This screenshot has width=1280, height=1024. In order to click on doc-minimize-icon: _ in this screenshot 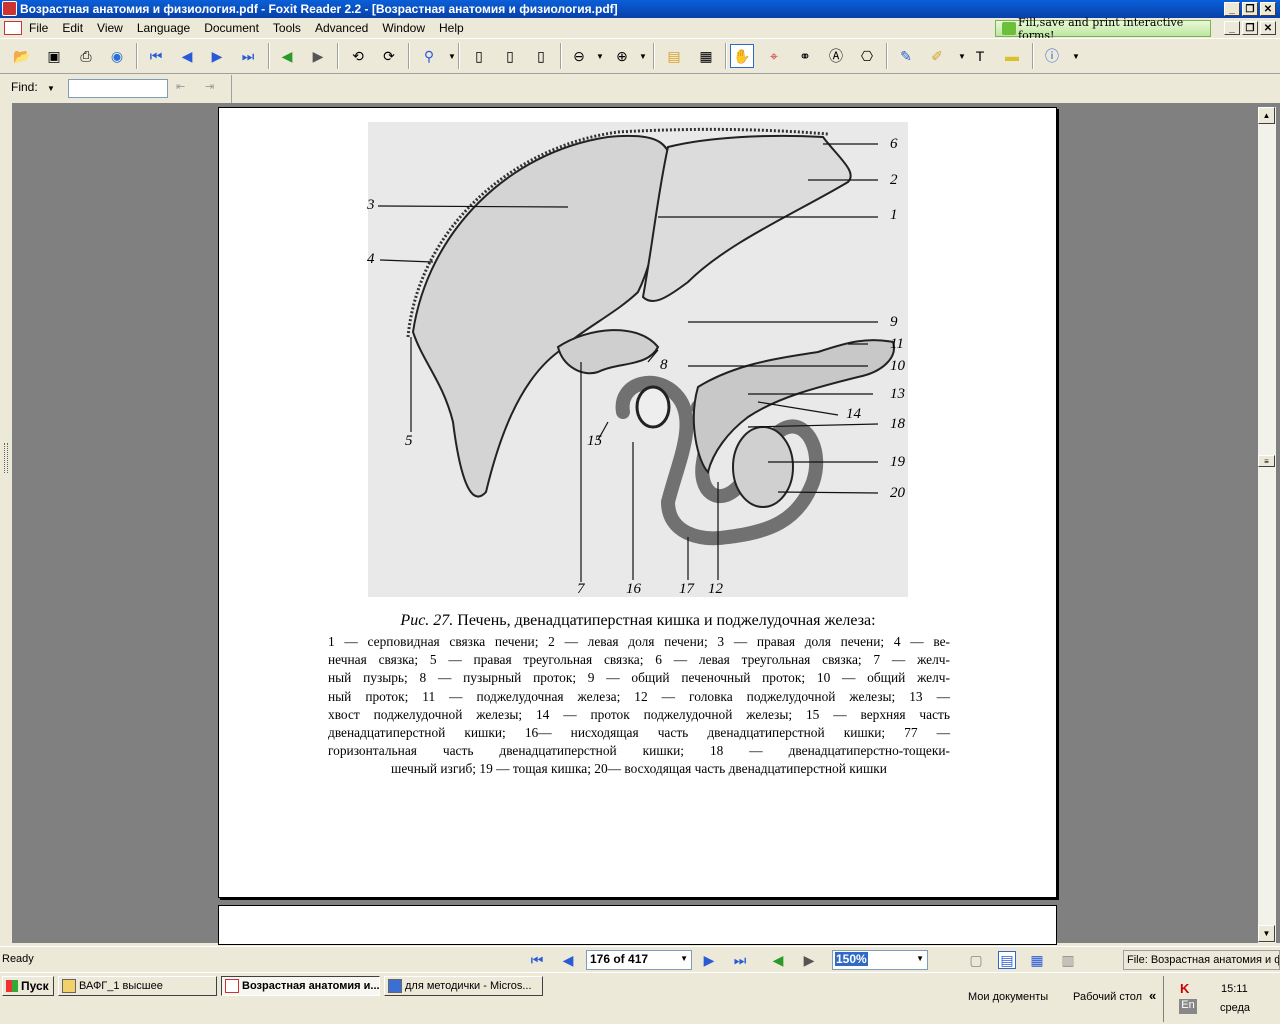, I will do `click(1232, 28)`.